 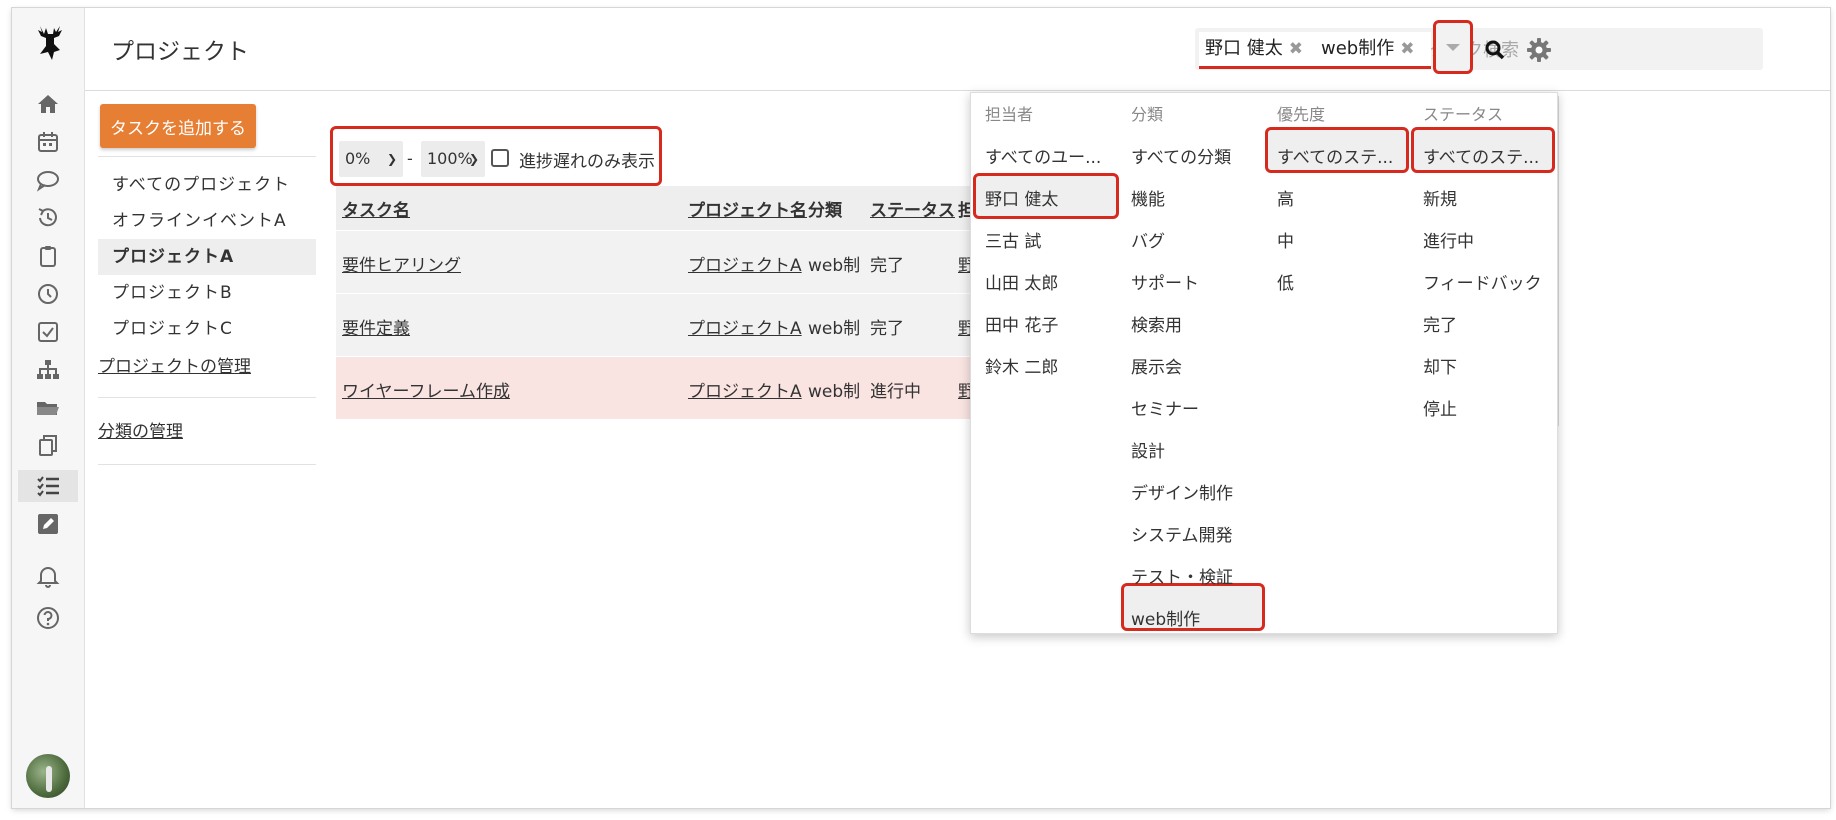 What do you see at coordinates (1373, 50) in the screenshot?
I see `filter-chip-category: web制作 ✖` at bounding box center [1373, 50].